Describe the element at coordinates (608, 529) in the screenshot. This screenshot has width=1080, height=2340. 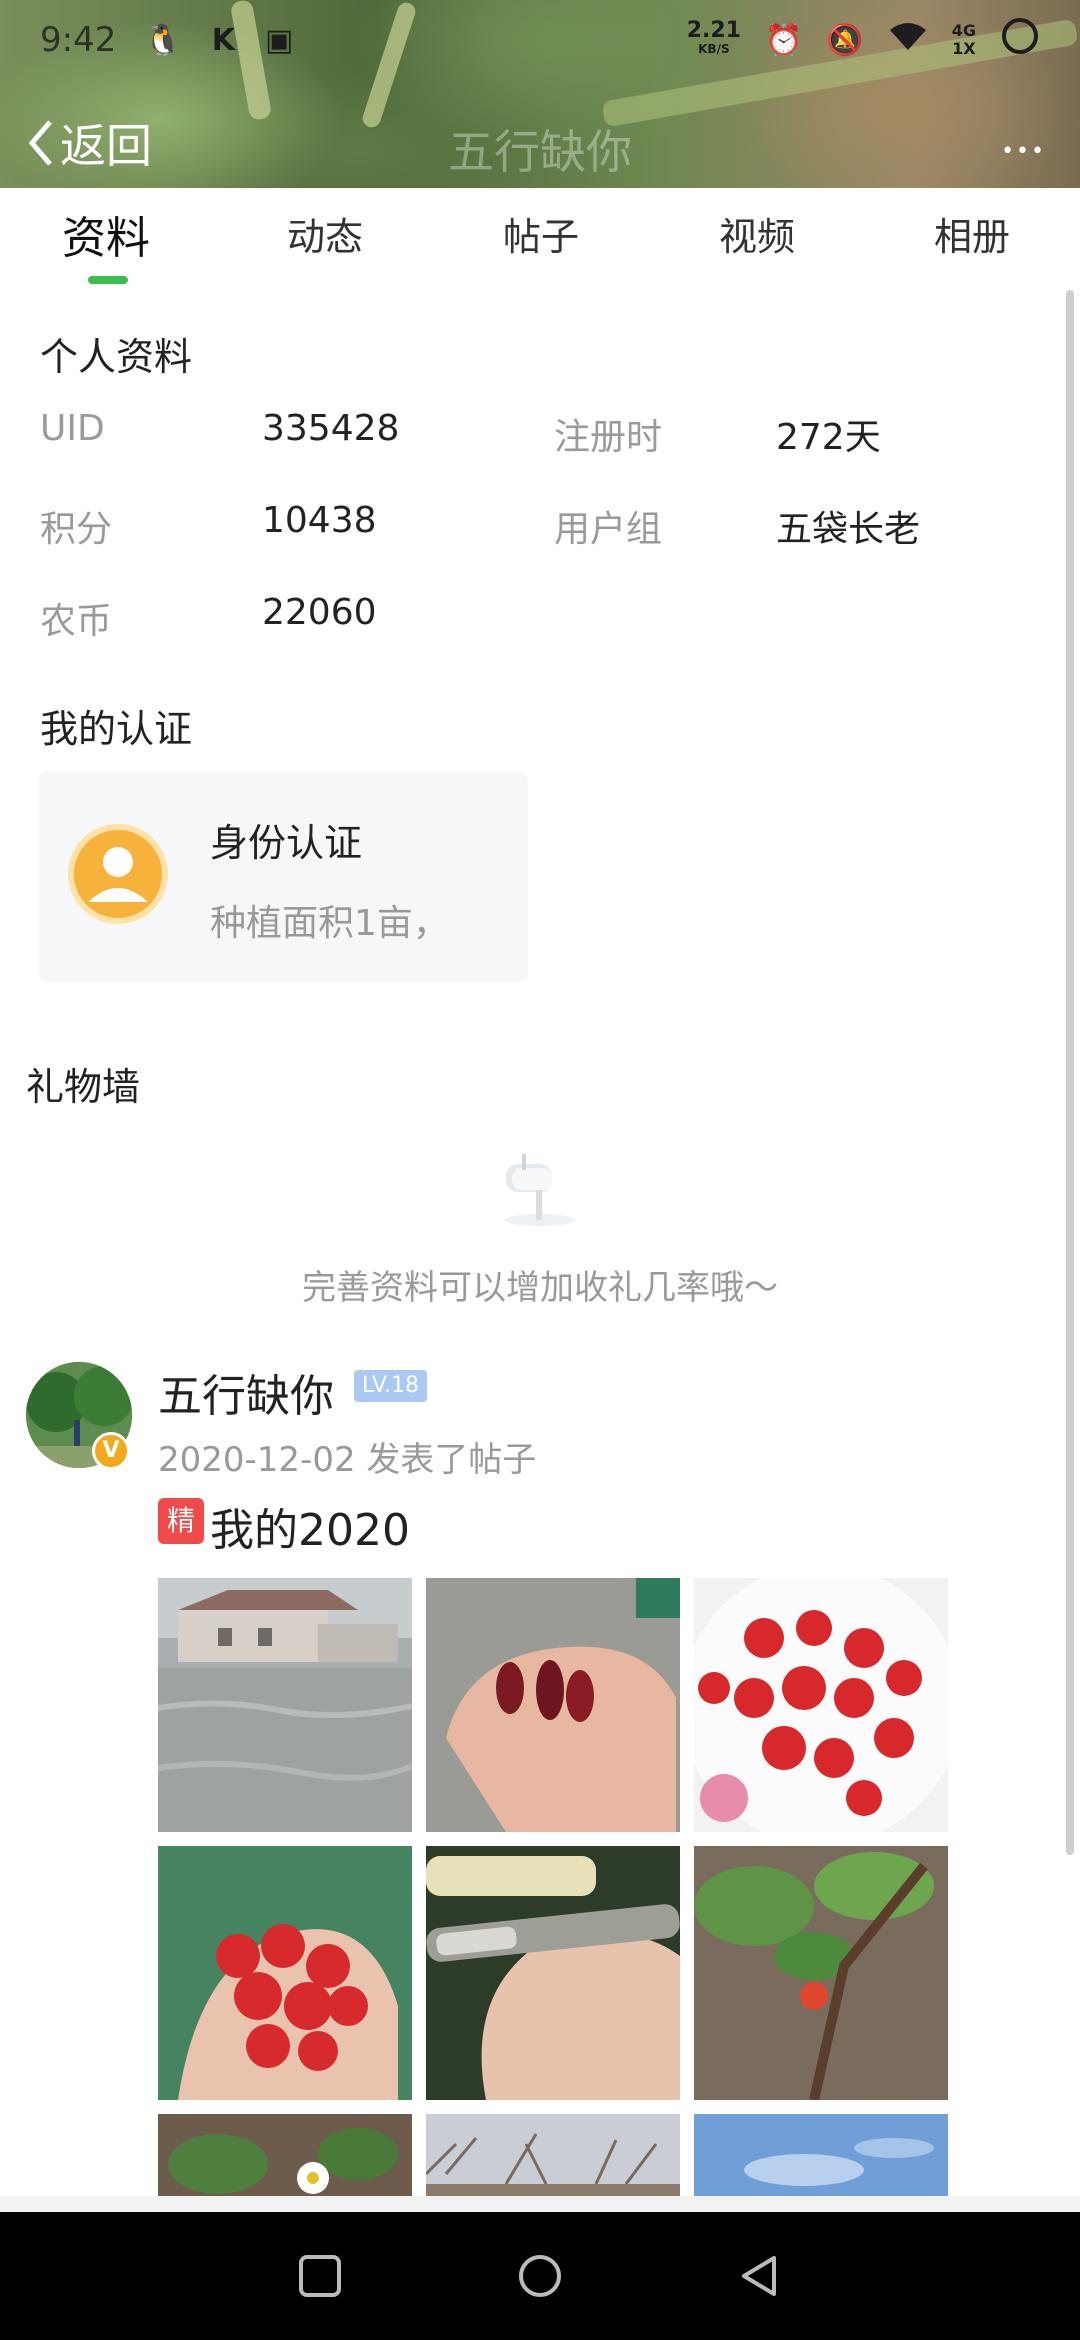
I see `group-label: 用户组` at that location.